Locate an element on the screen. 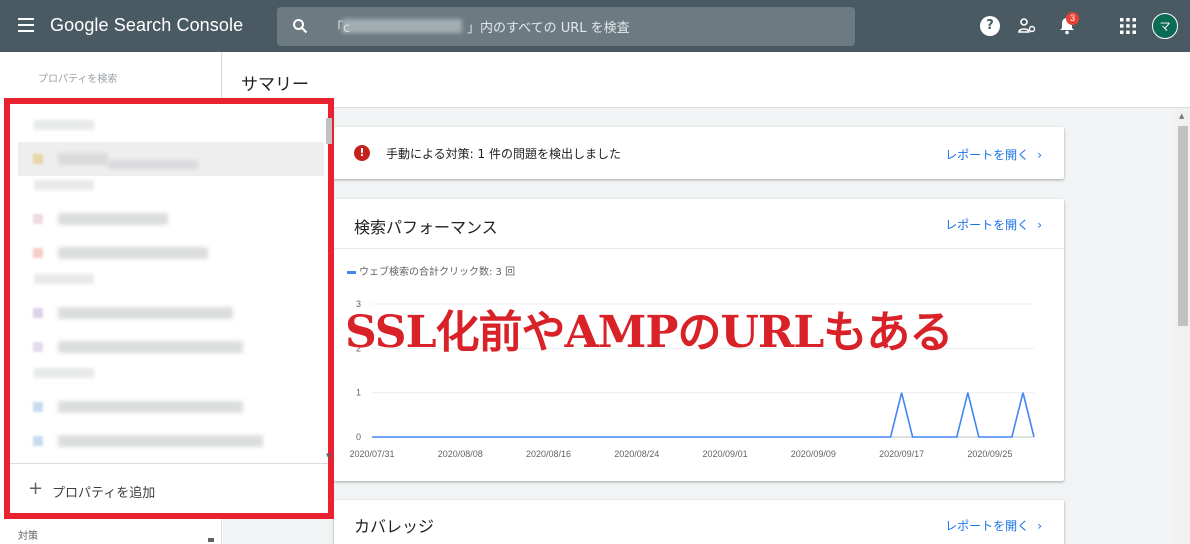 The width and height of the screenshot is (1190, 544). y-tick-label: 0 is located at coordinates (358, 437).